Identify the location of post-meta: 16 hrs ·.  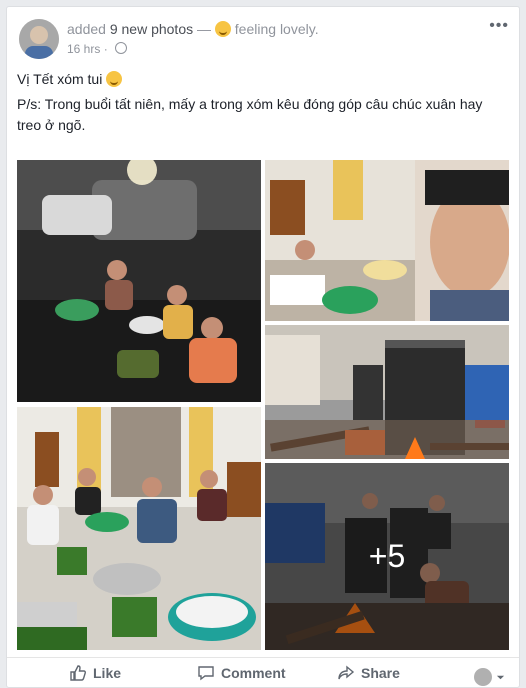
(97, 49).